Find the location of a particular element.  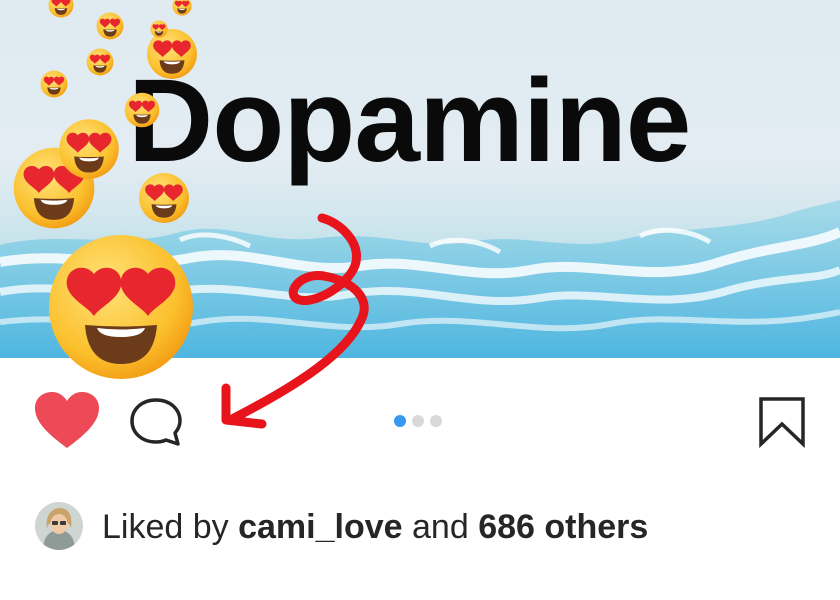

liker-username-link: cami_love is located at coordinates (320, 527).